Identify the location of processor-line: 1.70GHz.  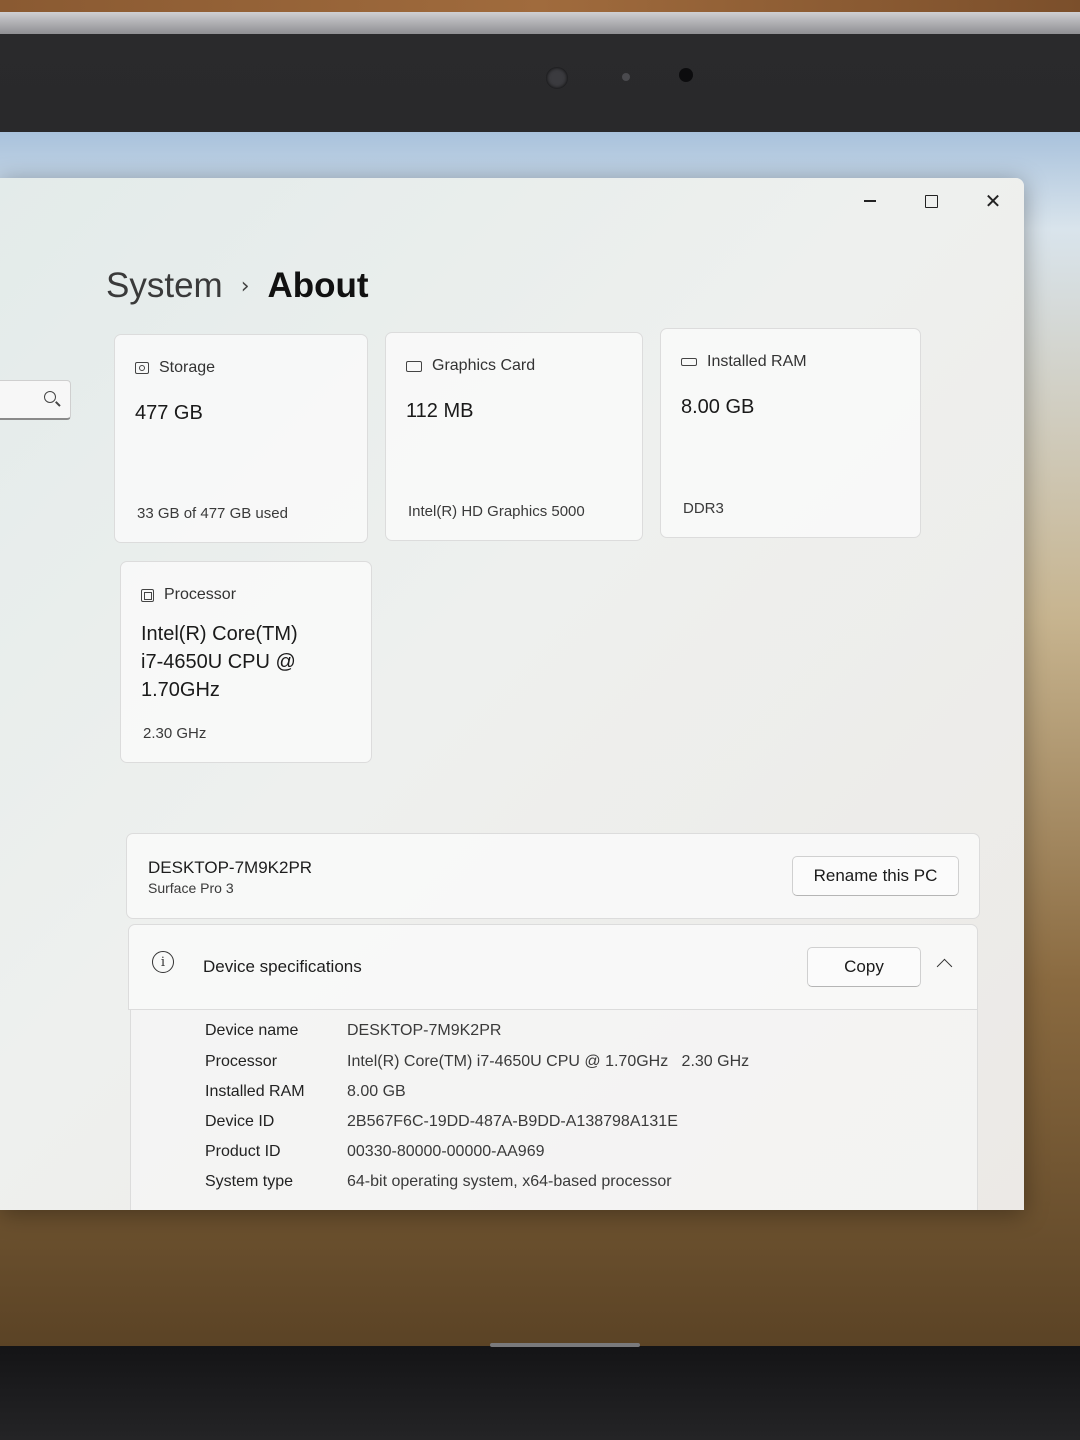
(180, 690).